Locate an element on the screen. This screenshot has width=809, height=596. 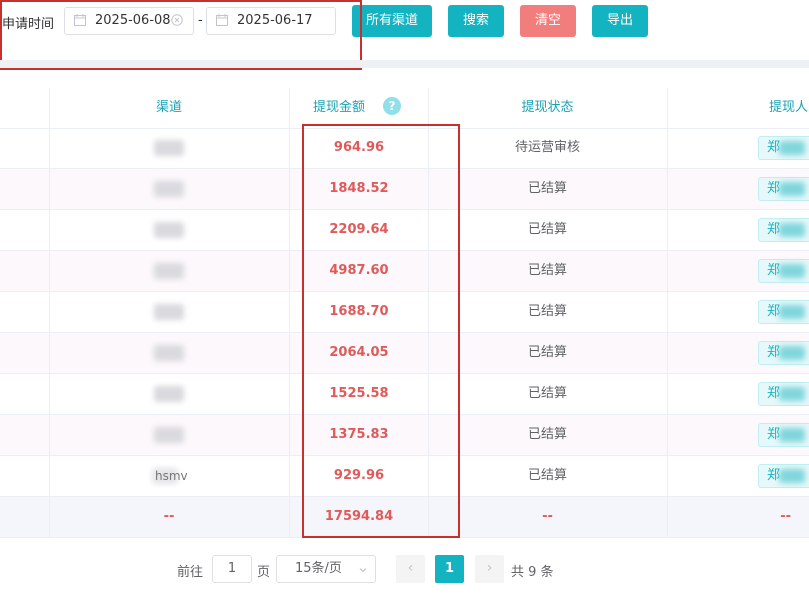
header-amount: 提现金额 is located at coordinates (339, 108).